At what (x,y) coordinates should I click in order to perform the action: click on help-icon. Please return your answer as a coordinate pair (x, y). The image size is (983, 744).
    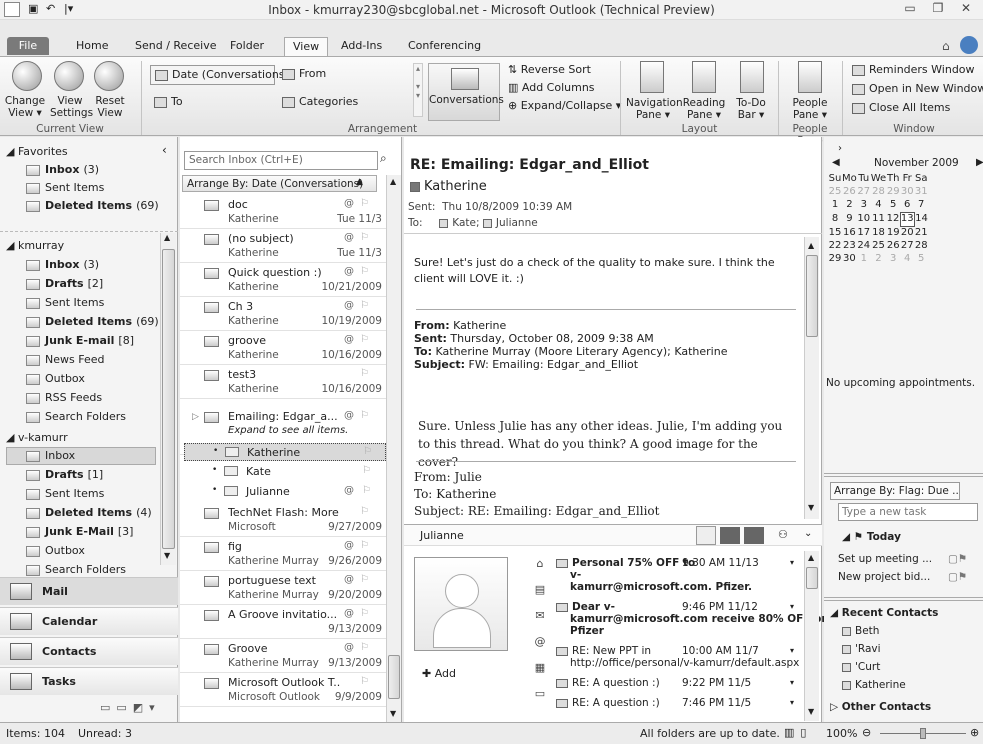
    Looking at the image, I should click on (969, 45).